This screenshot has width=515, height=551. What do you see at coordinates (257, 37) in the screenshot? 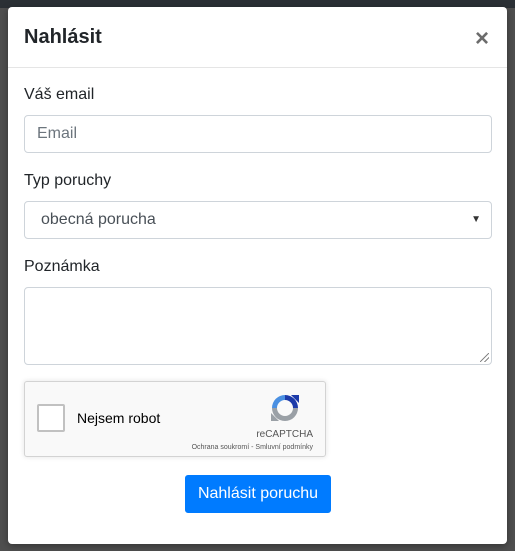
I see `modal-header: Nahlásit ×` at bounding box center [257, 37].